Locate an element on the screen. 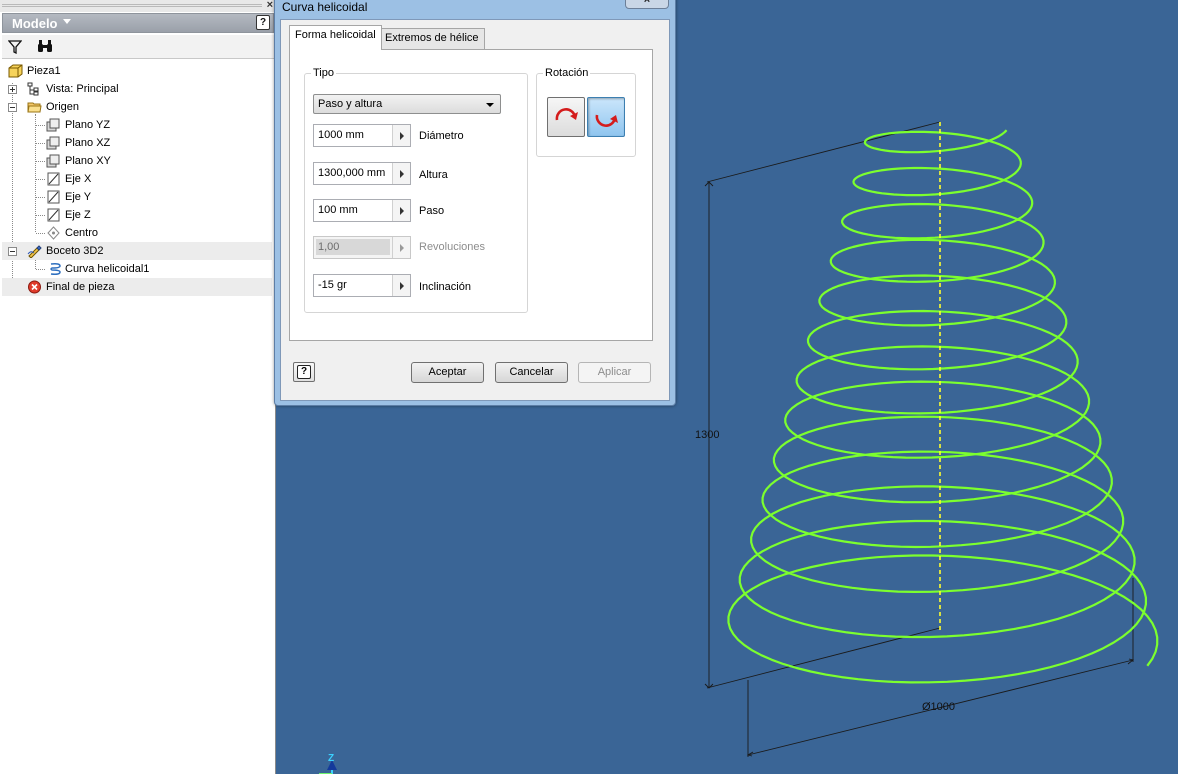  height-label: Altura is located at coordinates (433, 175).